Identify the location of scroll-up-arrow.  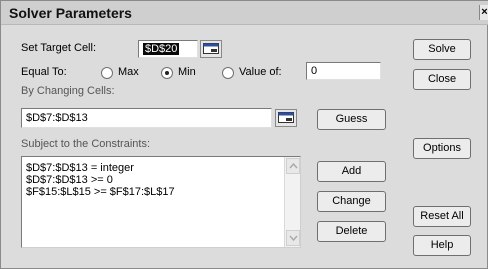
(293, 166).